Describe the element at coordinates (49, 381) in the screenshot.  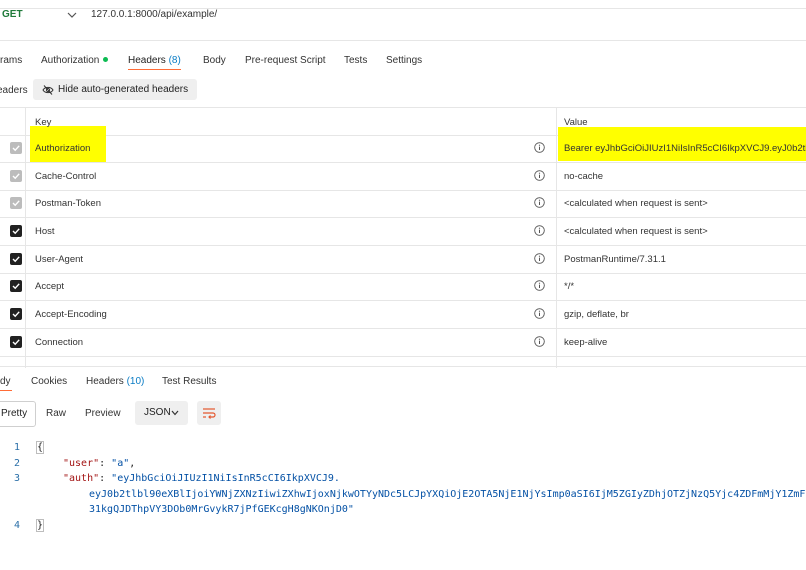
I see `tab-cookies: Cookies` at that location.